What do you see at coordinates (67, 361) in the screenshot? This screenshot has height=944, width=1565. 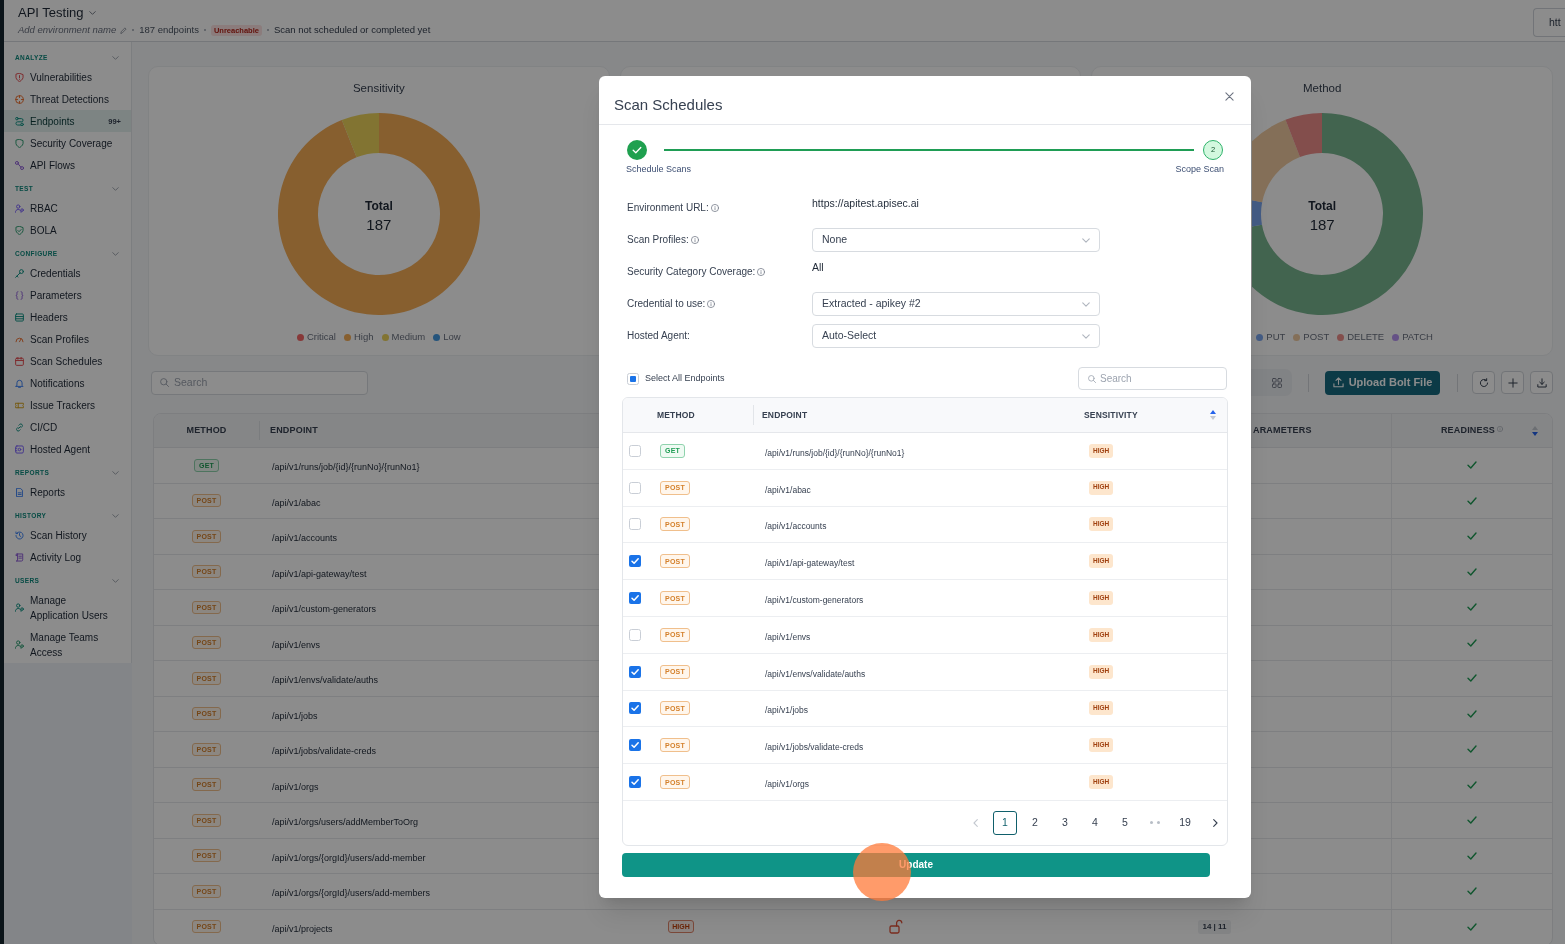 I see `sidebar-item: Scan Schedules` at bounding box center [67, 361].